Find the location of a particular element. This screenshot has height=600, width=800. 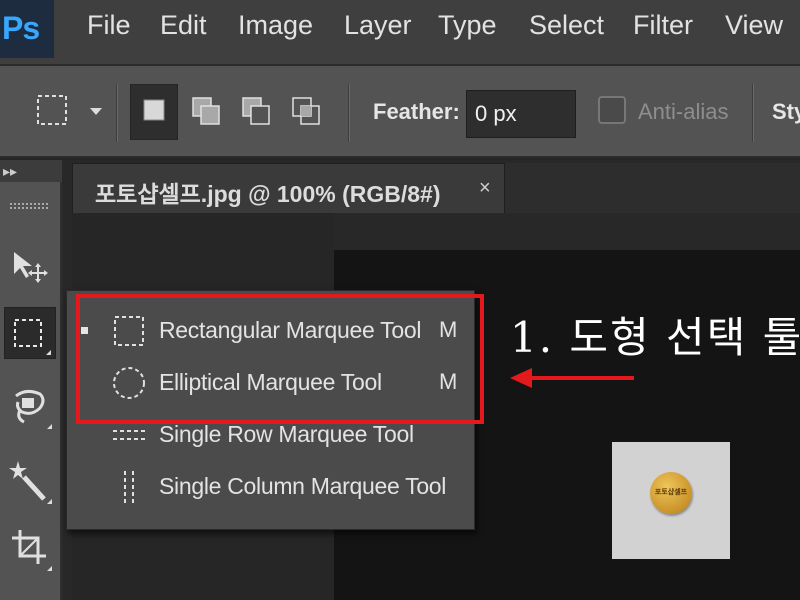

menu-layer: Layer is located at coordinates (378, 25).